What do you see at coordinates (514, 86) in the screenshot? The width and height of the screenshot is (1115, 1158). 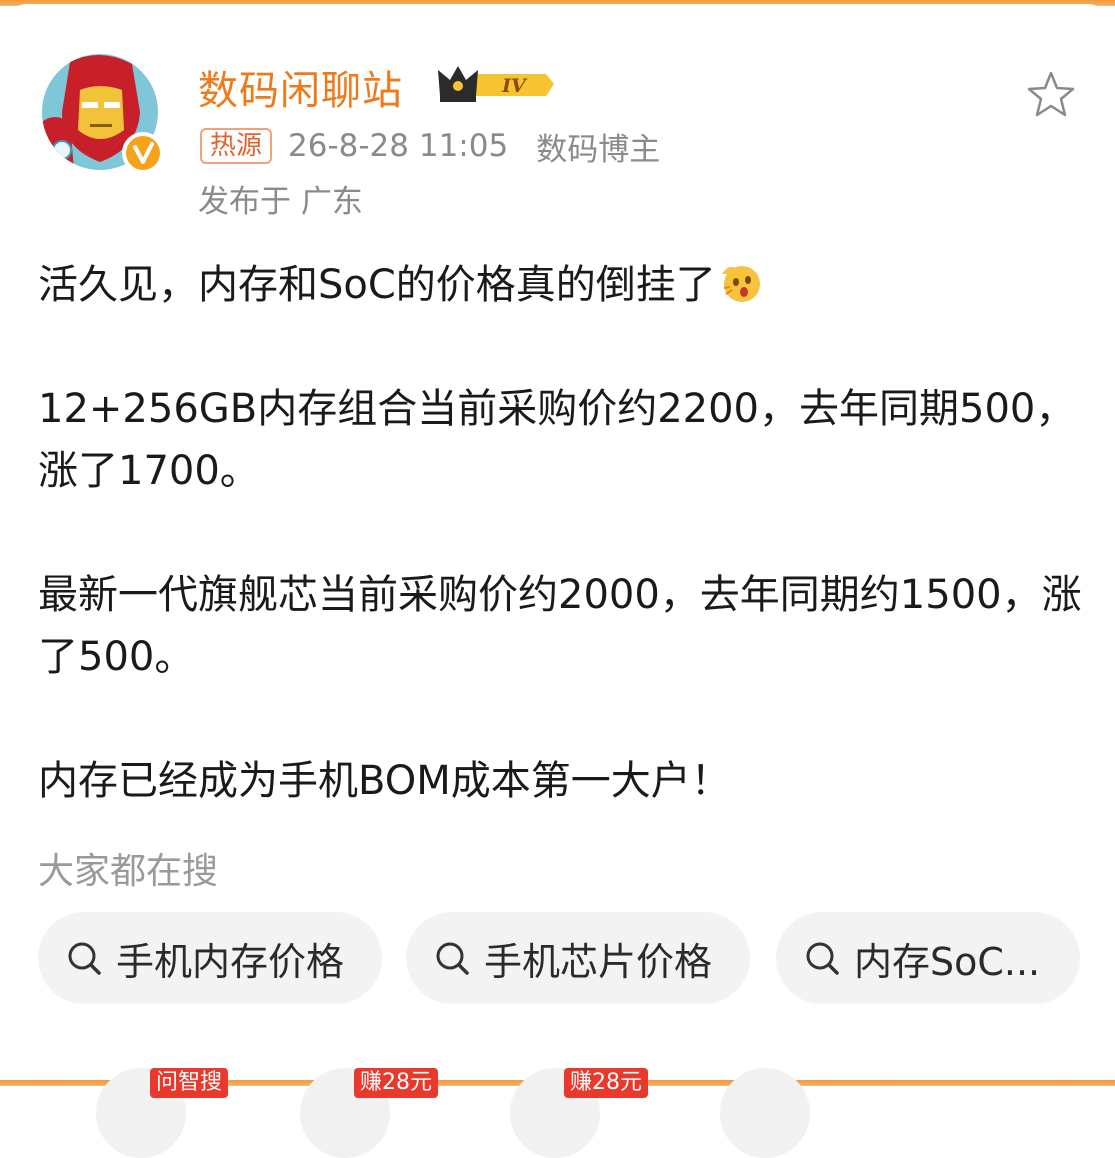 I see `level-text: IV` at bounding box center [514, 86].